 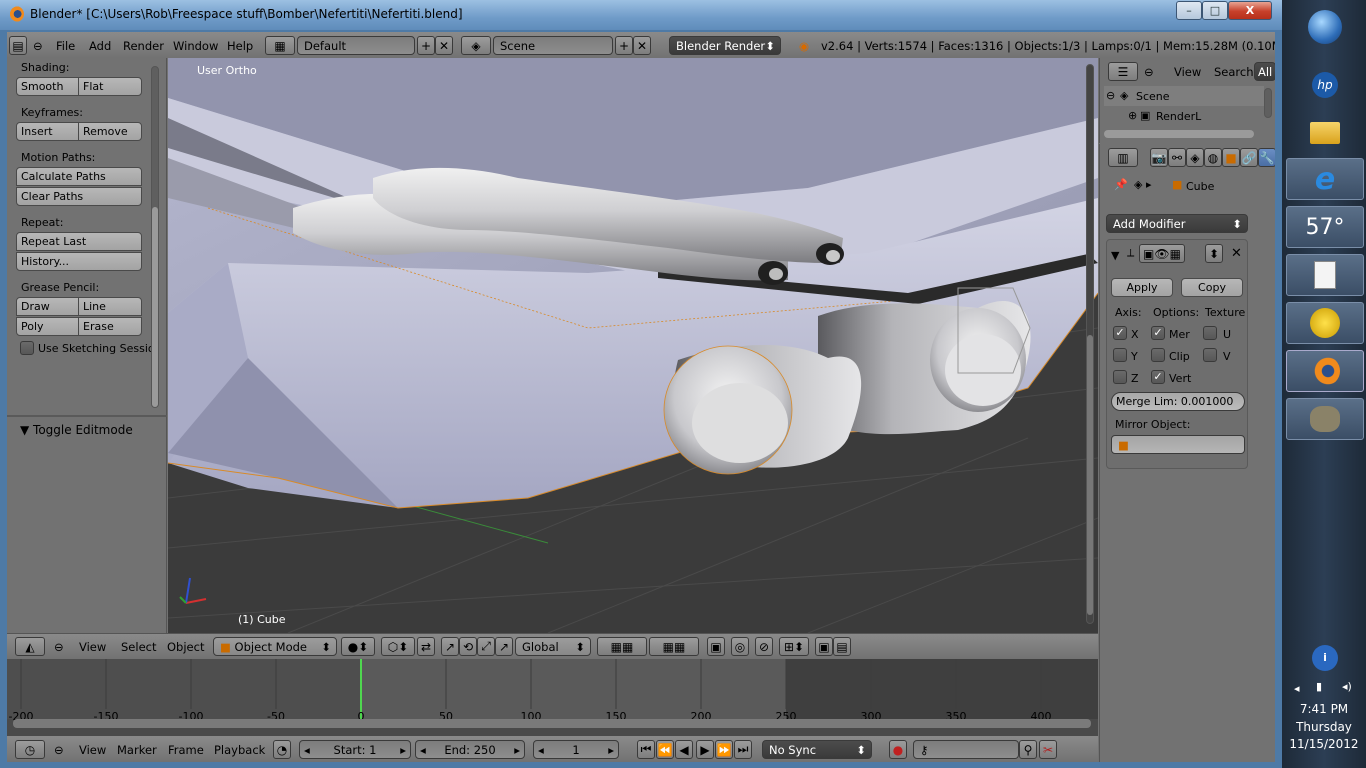 I want to click on draw-button: Draw, so click(x=47, y=306).